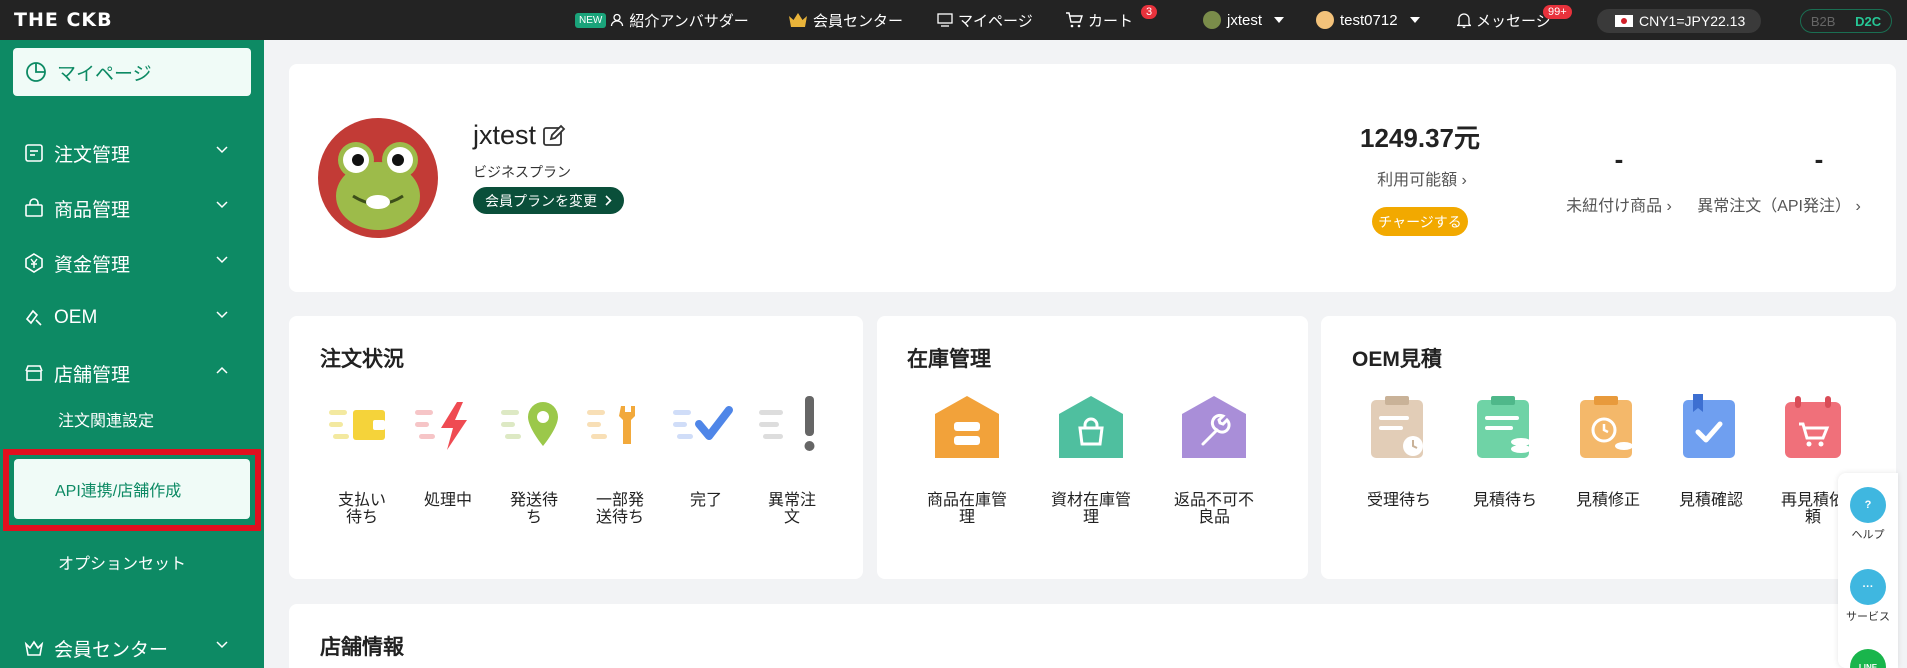 The image size is (1907, 668). What do you see at coordinates (441, 426) in the screenshot?
I see `lightning-icon` at bounding box center [441, 426].